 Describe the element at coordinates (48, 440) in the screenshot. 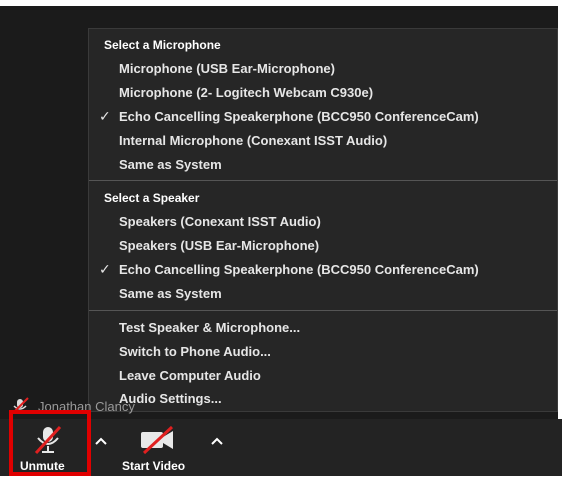

I see `microphone-muted-icon` at that location.